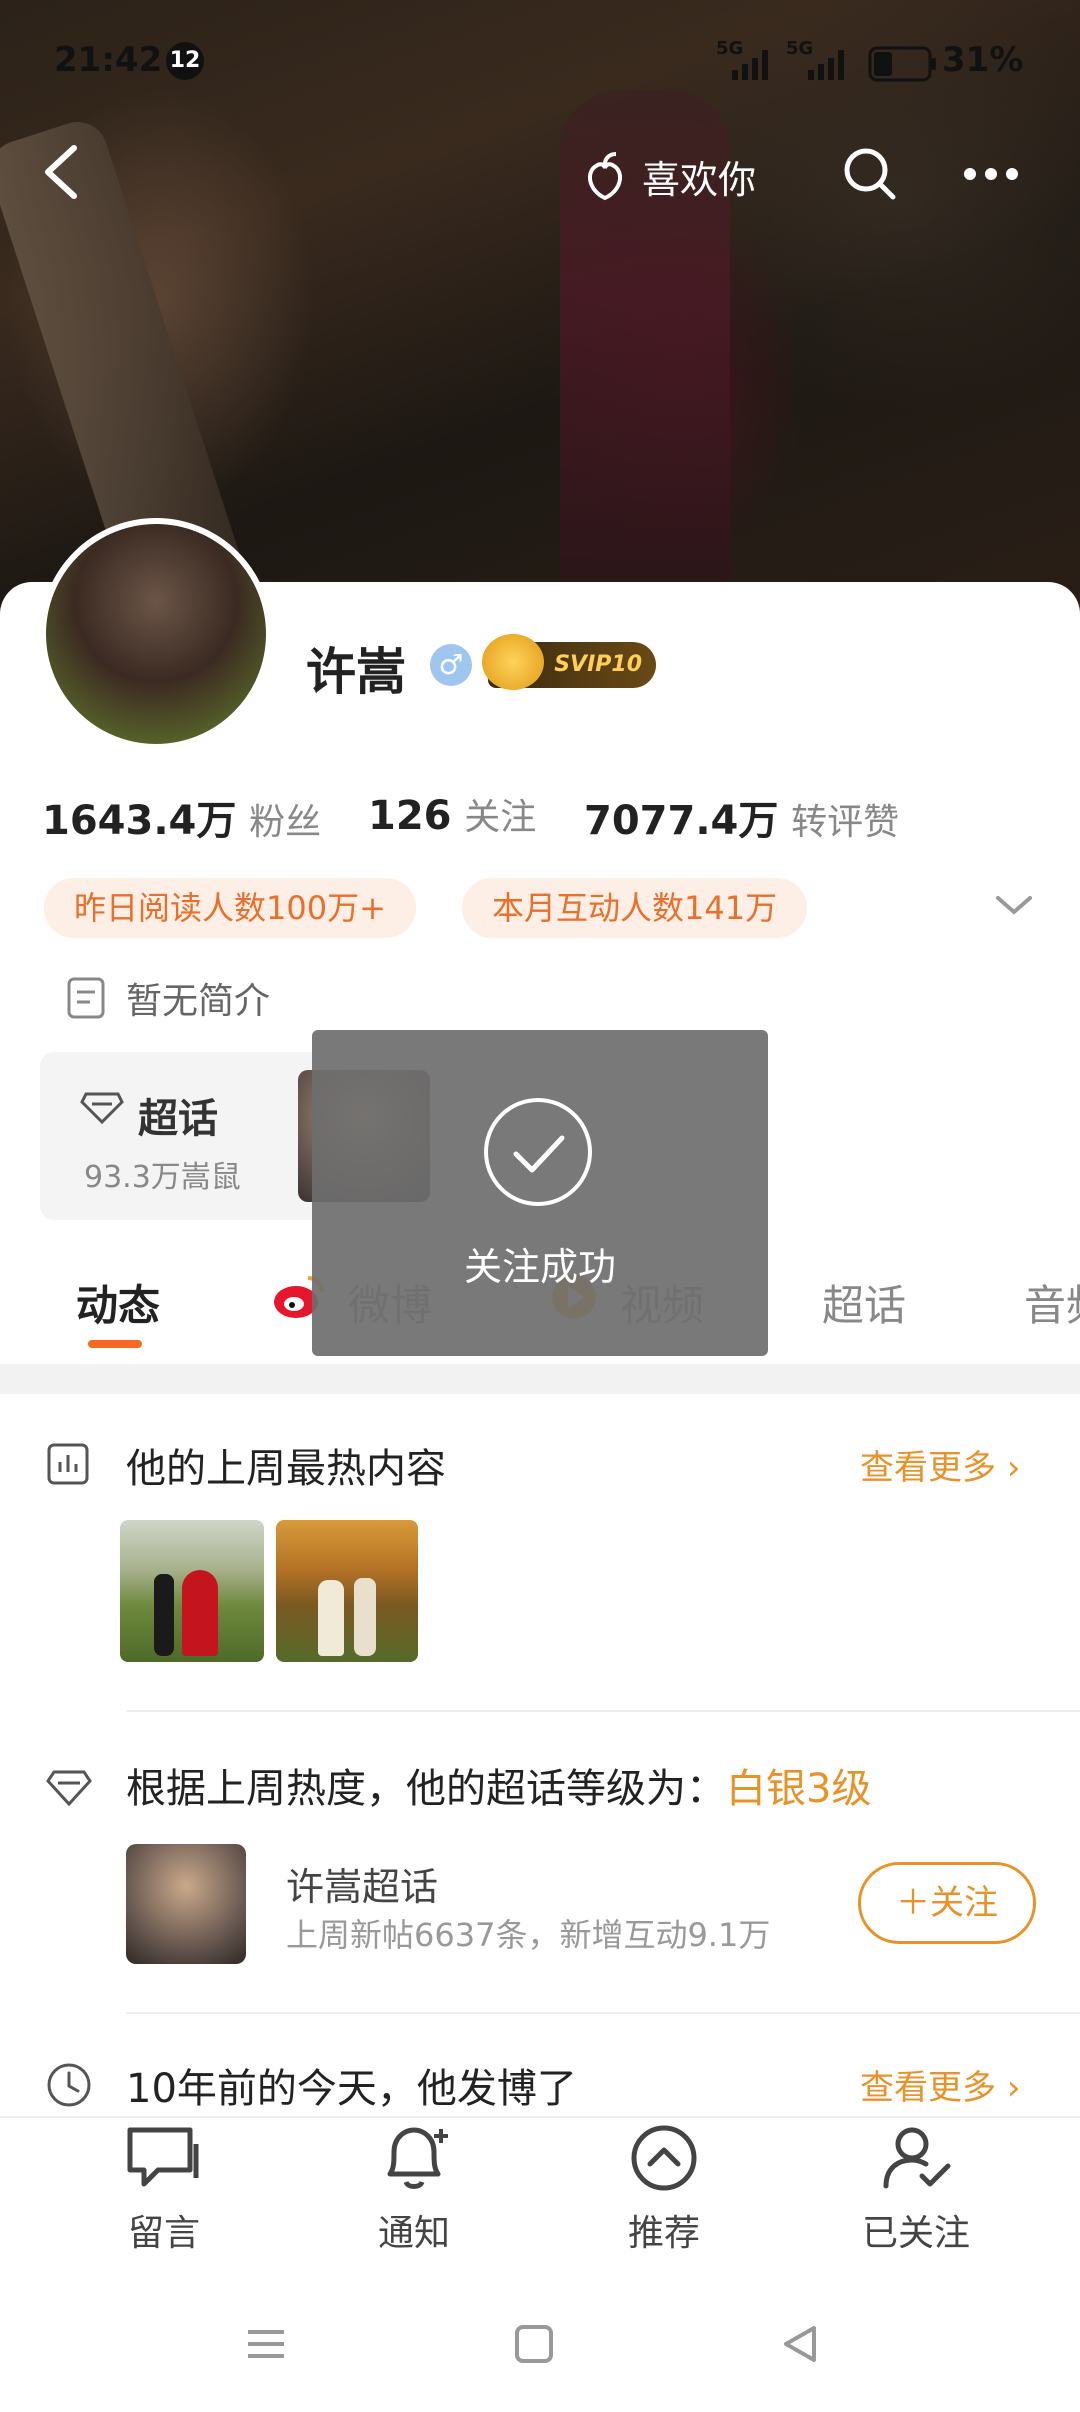  I want to click on stat-following: 126 关注, so click(452, 814).